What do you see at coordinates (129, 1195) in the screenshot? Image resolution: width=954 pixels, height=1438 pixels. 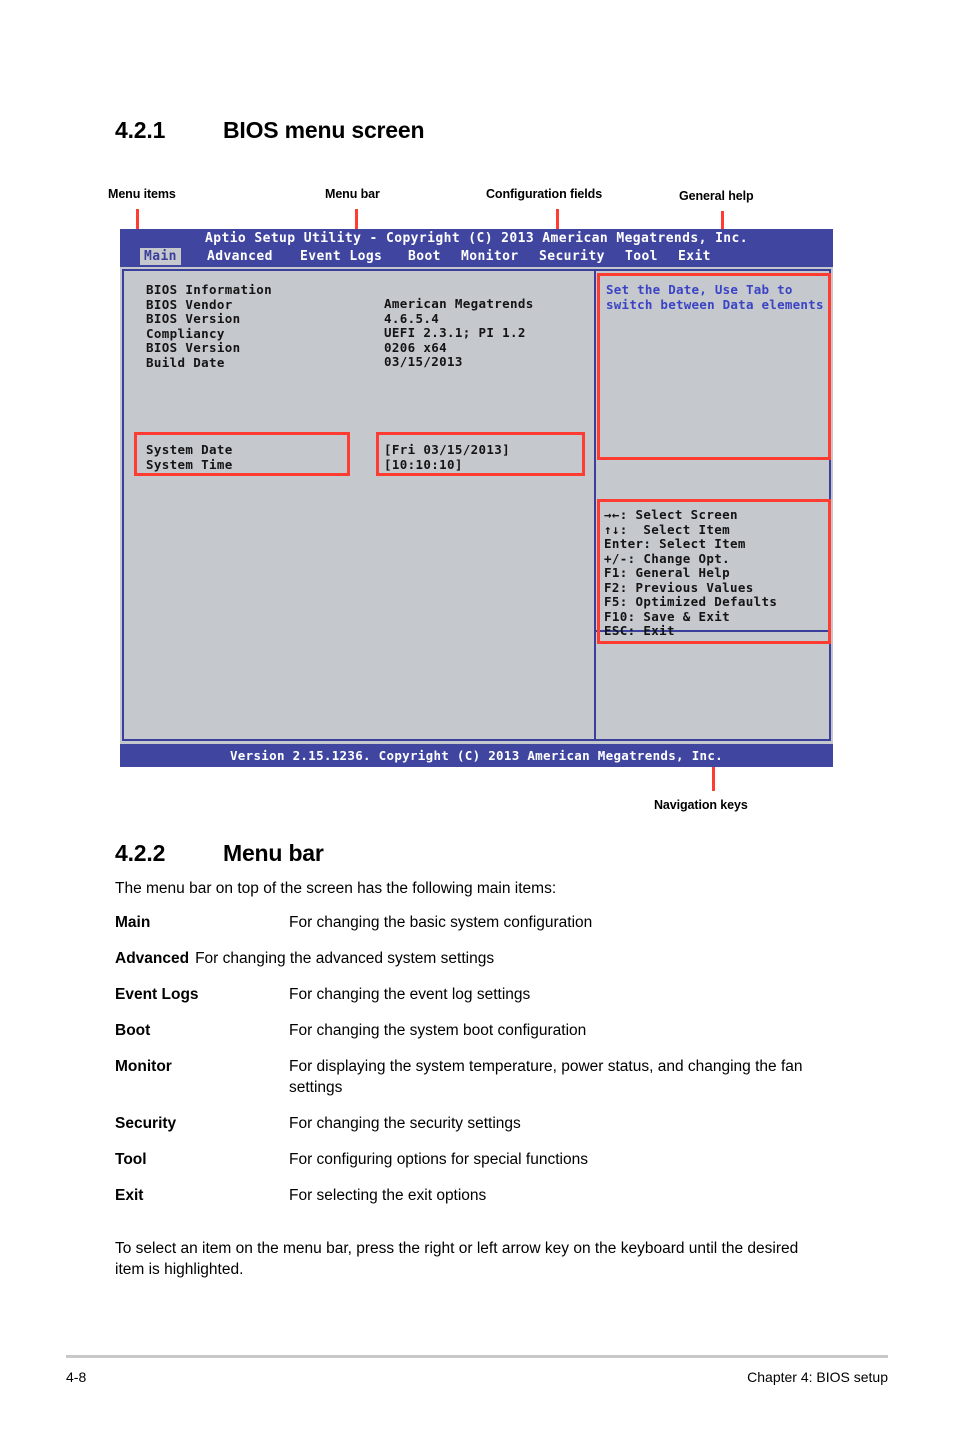 I see `menu-term-exit: Exit` at bounding box center [129, 1195].